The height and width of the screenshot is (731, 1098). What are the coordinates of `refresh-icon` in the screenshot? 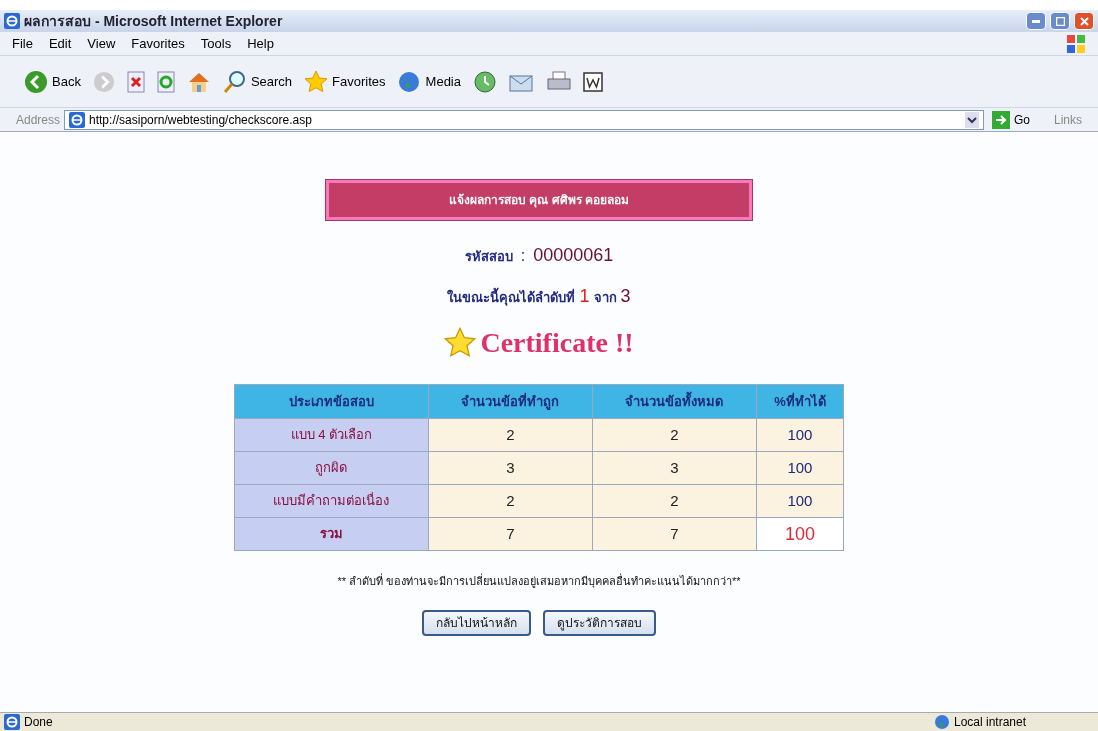 It's located at (165, 81).